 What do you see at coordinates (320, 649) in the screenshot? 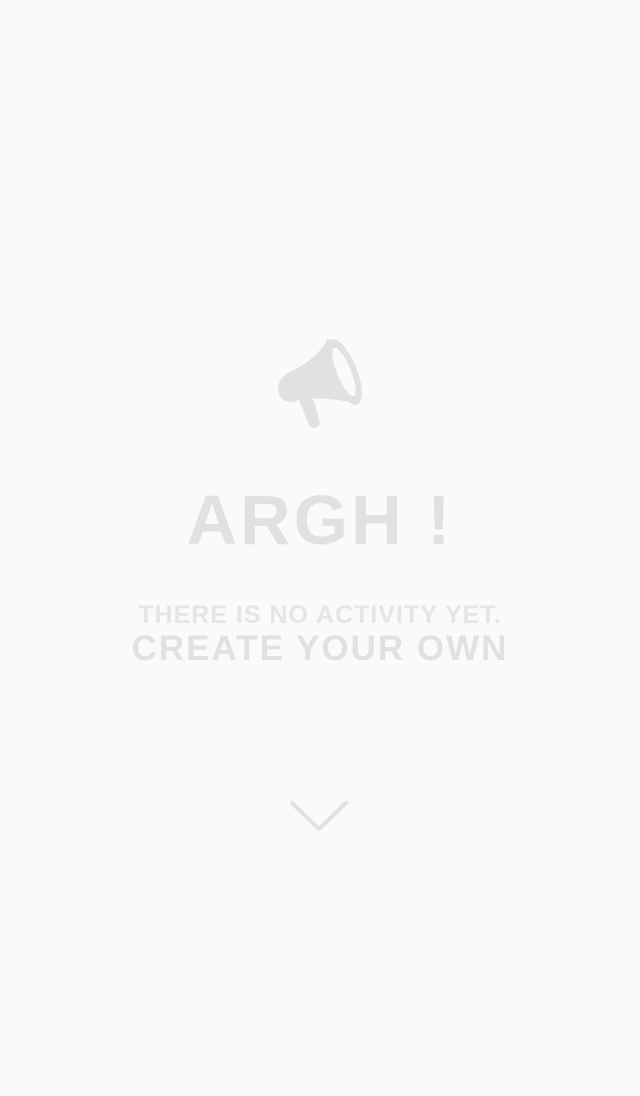
I see `create-your-own-link: CREATE YOUR OWN` at bounding box center [320, 649].